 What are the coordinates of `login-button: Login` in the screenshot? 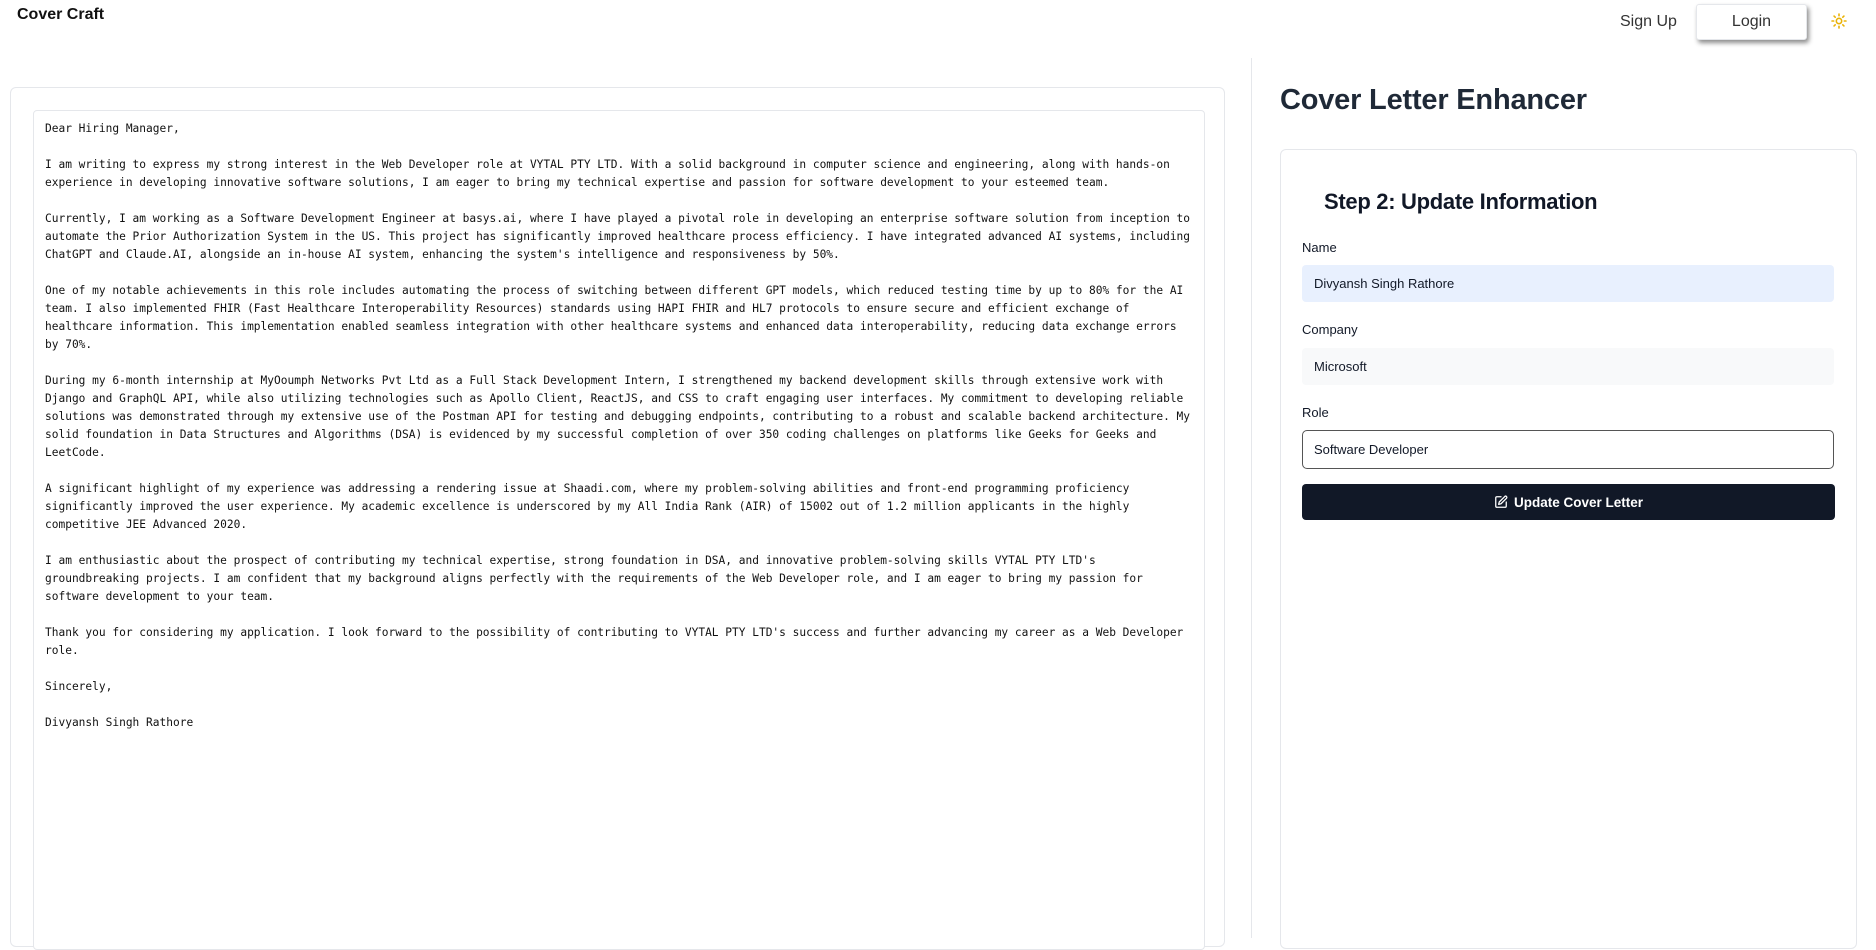 It's located at (1751, 22).